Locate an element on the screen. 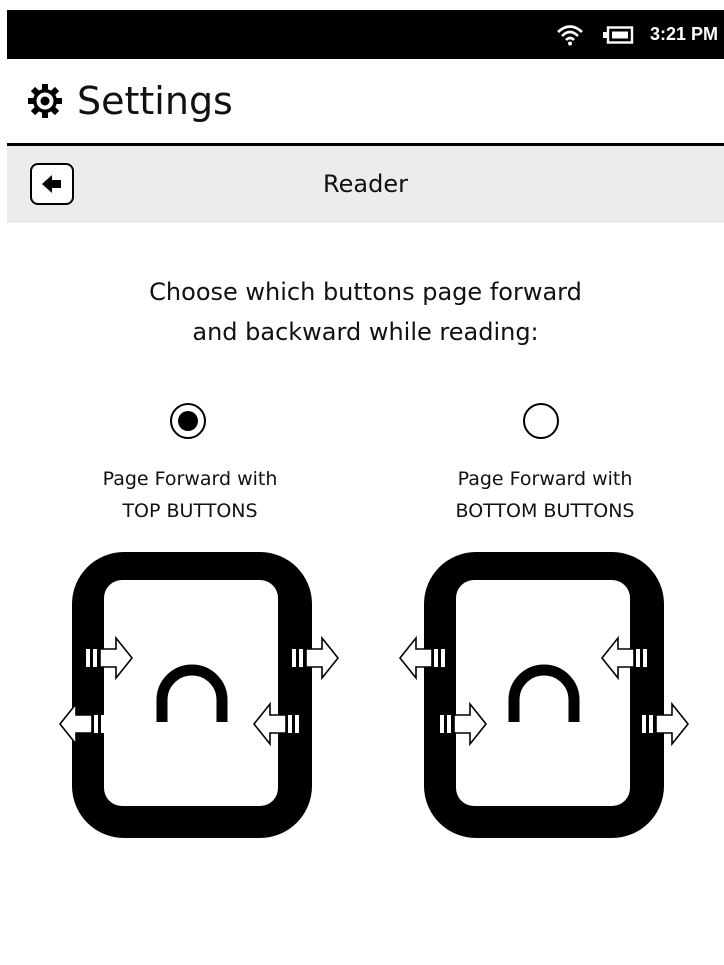 The height and width of the screenshot is (965, 724). gear-icon is located at coordinates (45, 101).